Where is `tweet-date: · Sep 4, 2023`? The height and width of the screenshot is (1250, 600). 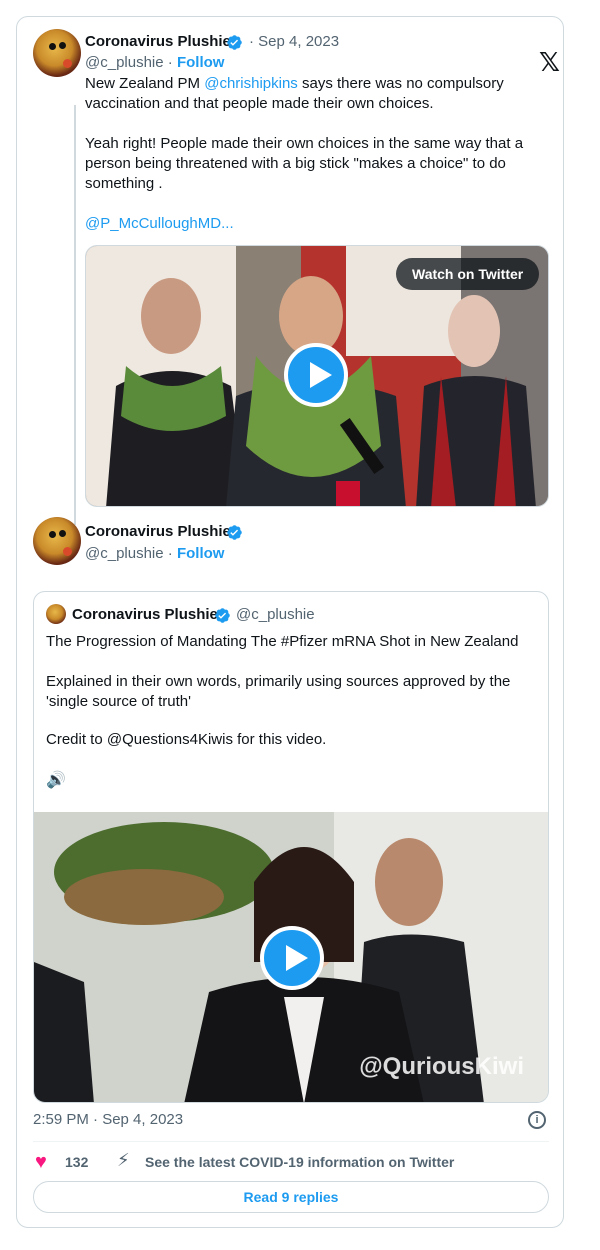
tweet-date: · Sep 4, 2023 is located at coordinates (294, 41).